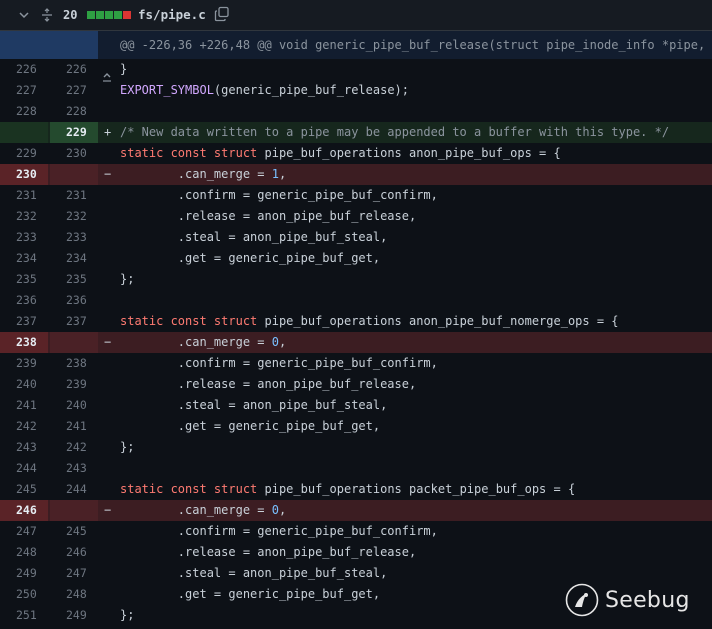  I want to click on new-line-number: 230, so click(74, 153).